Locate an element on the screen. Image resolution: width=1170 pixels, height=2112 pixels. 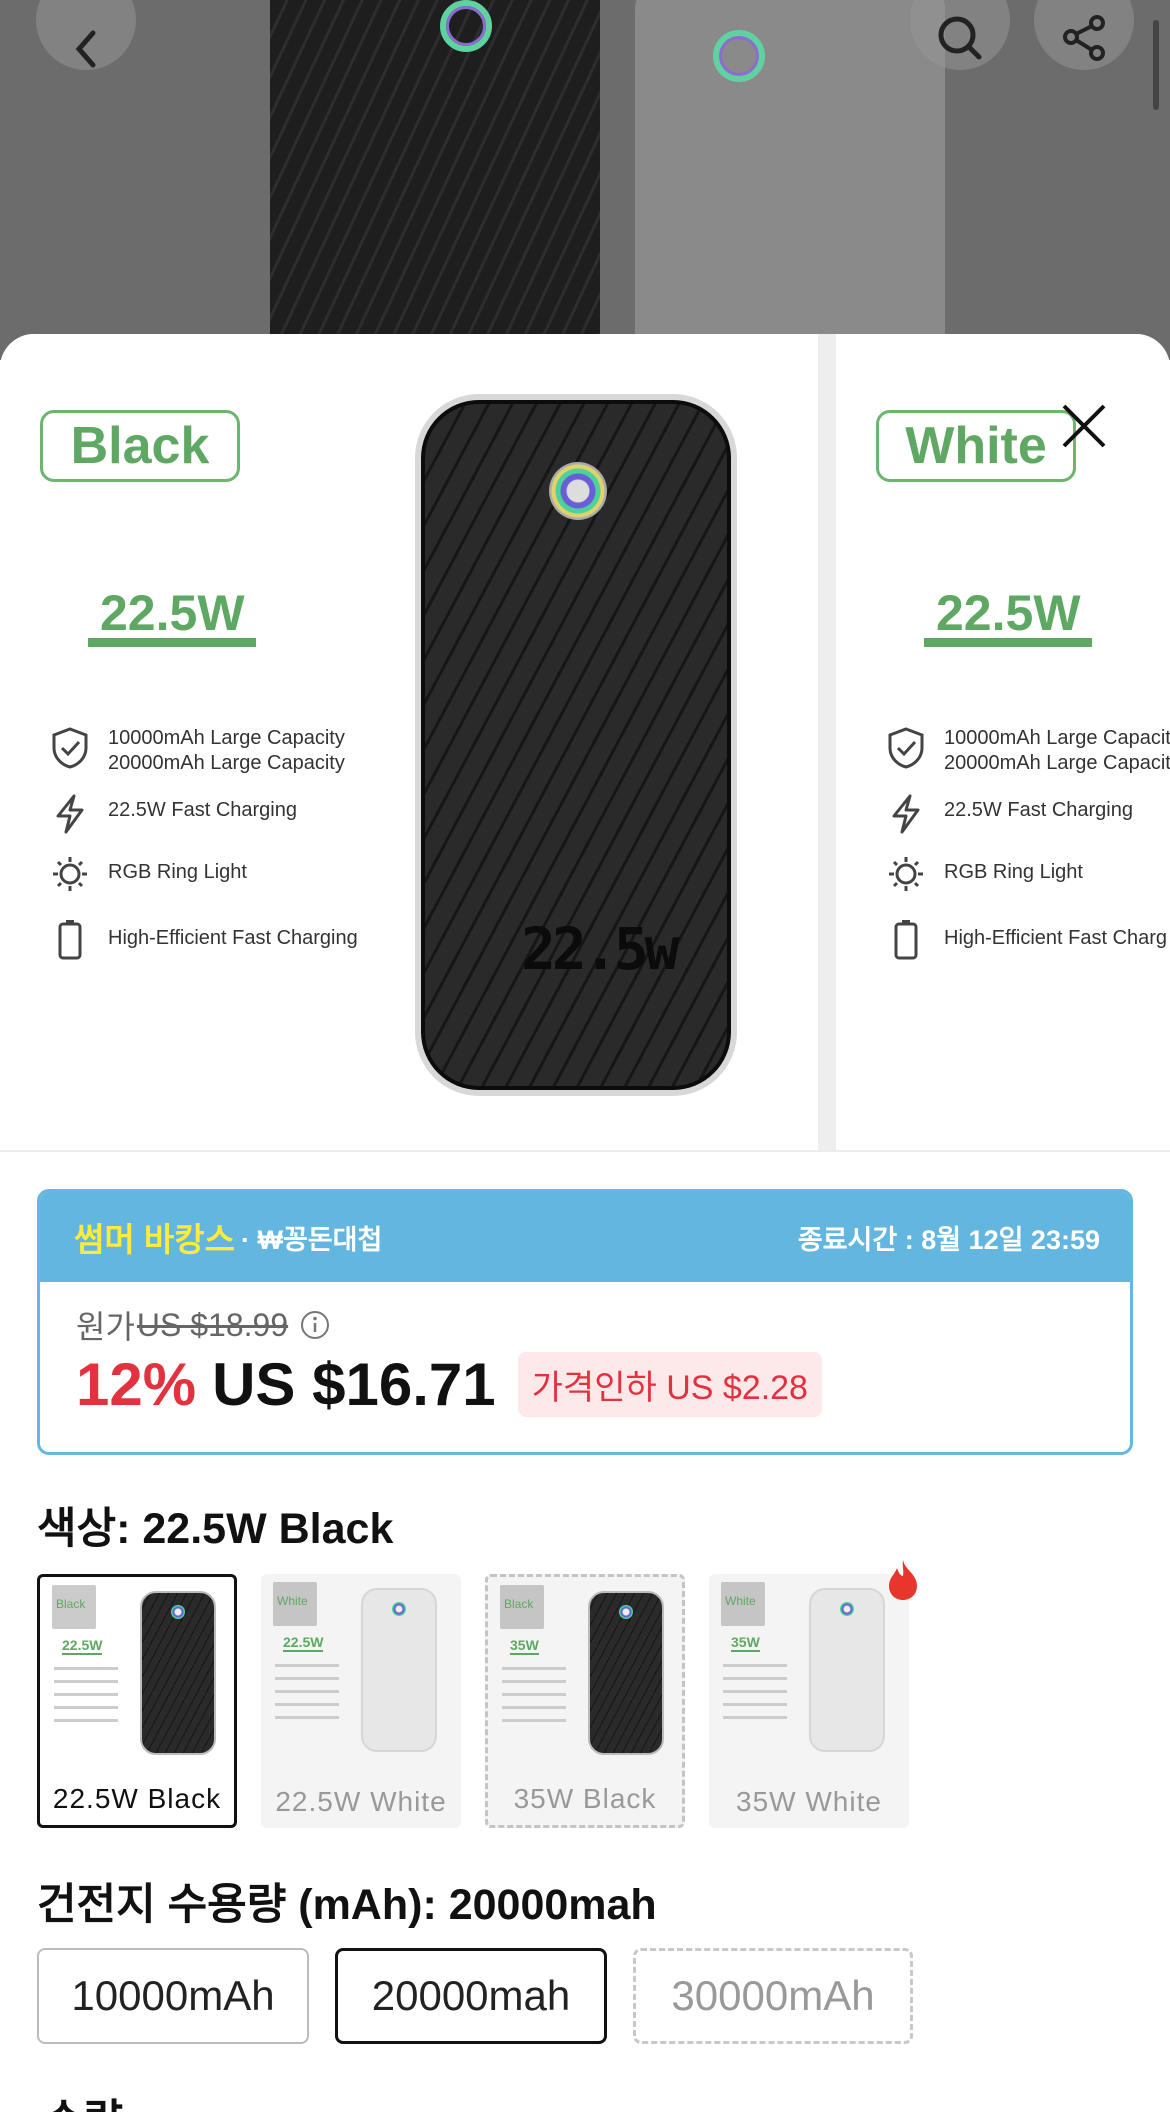
swatch-image: White 35W is located at coordinates (809, 1674).